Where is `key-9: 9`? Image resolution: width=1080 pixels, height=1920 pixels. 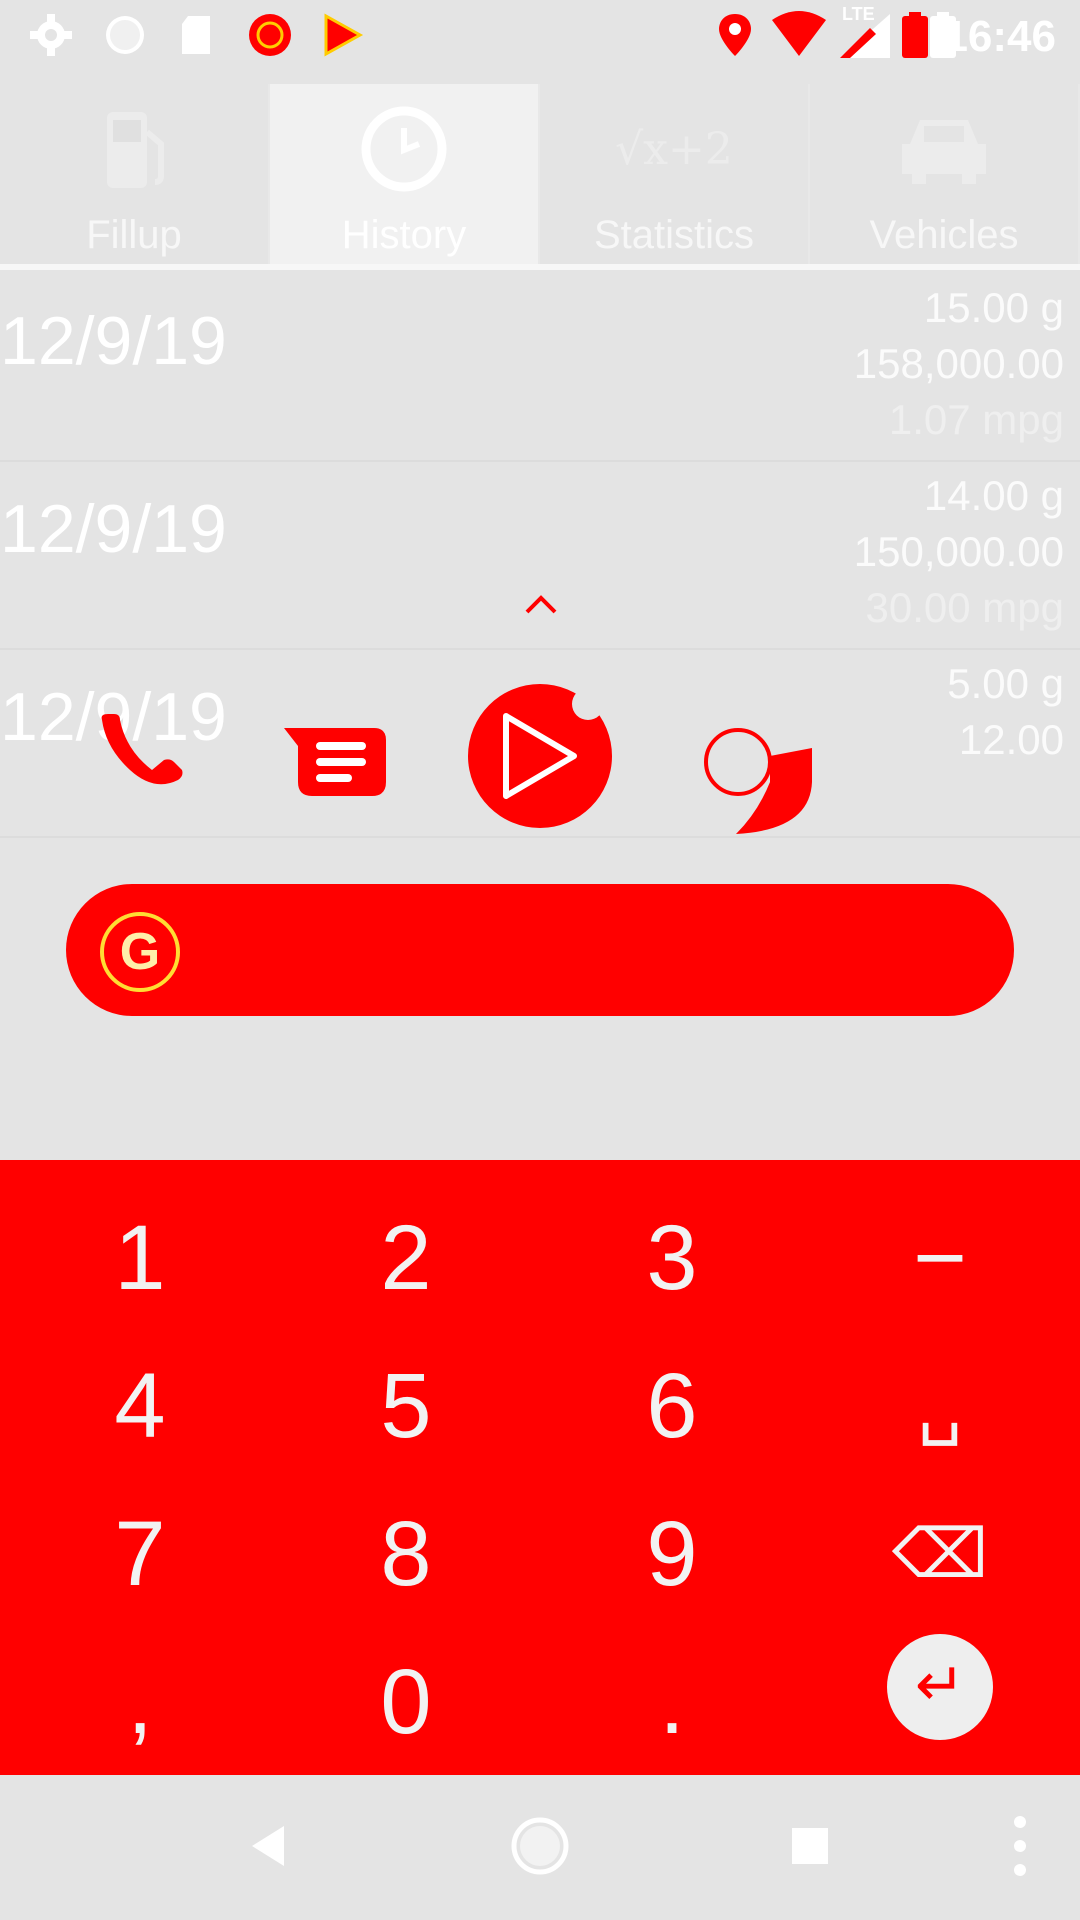
key-9: 9 is located at coordinates (672, 1554).